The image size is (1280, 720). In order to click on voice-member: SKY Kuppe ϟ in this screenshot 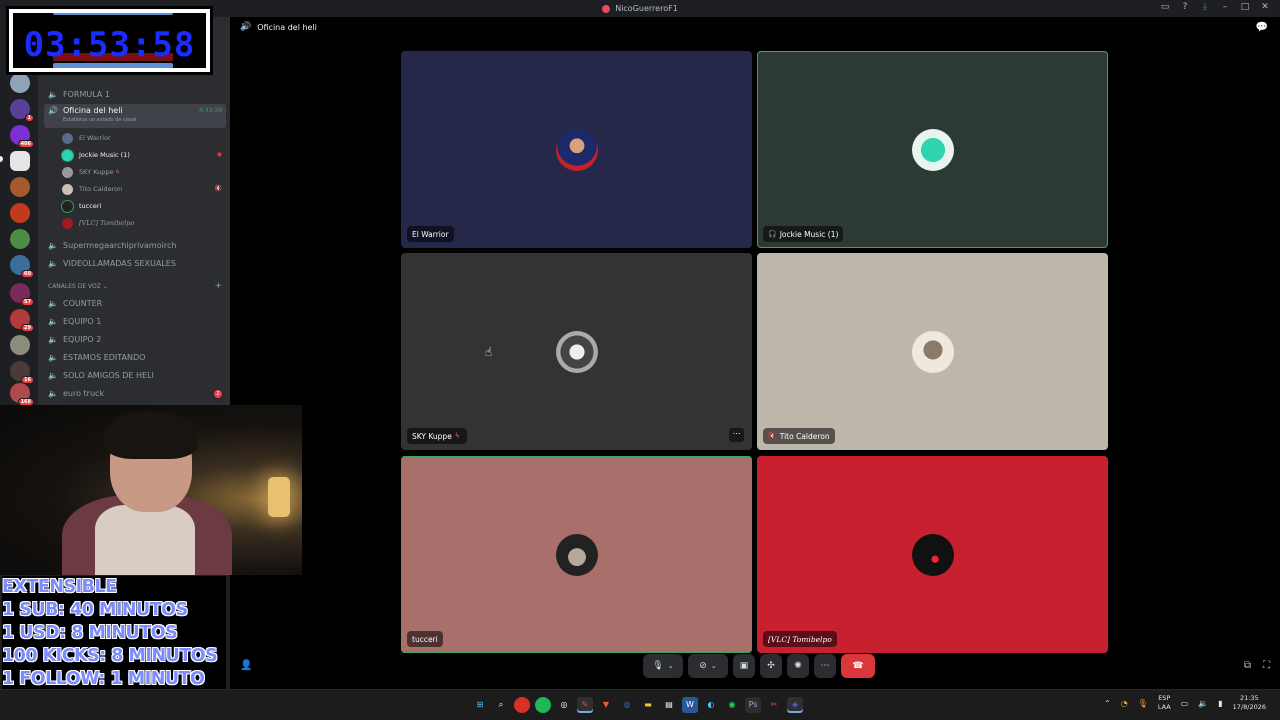, I will do `click(91, 172)`.